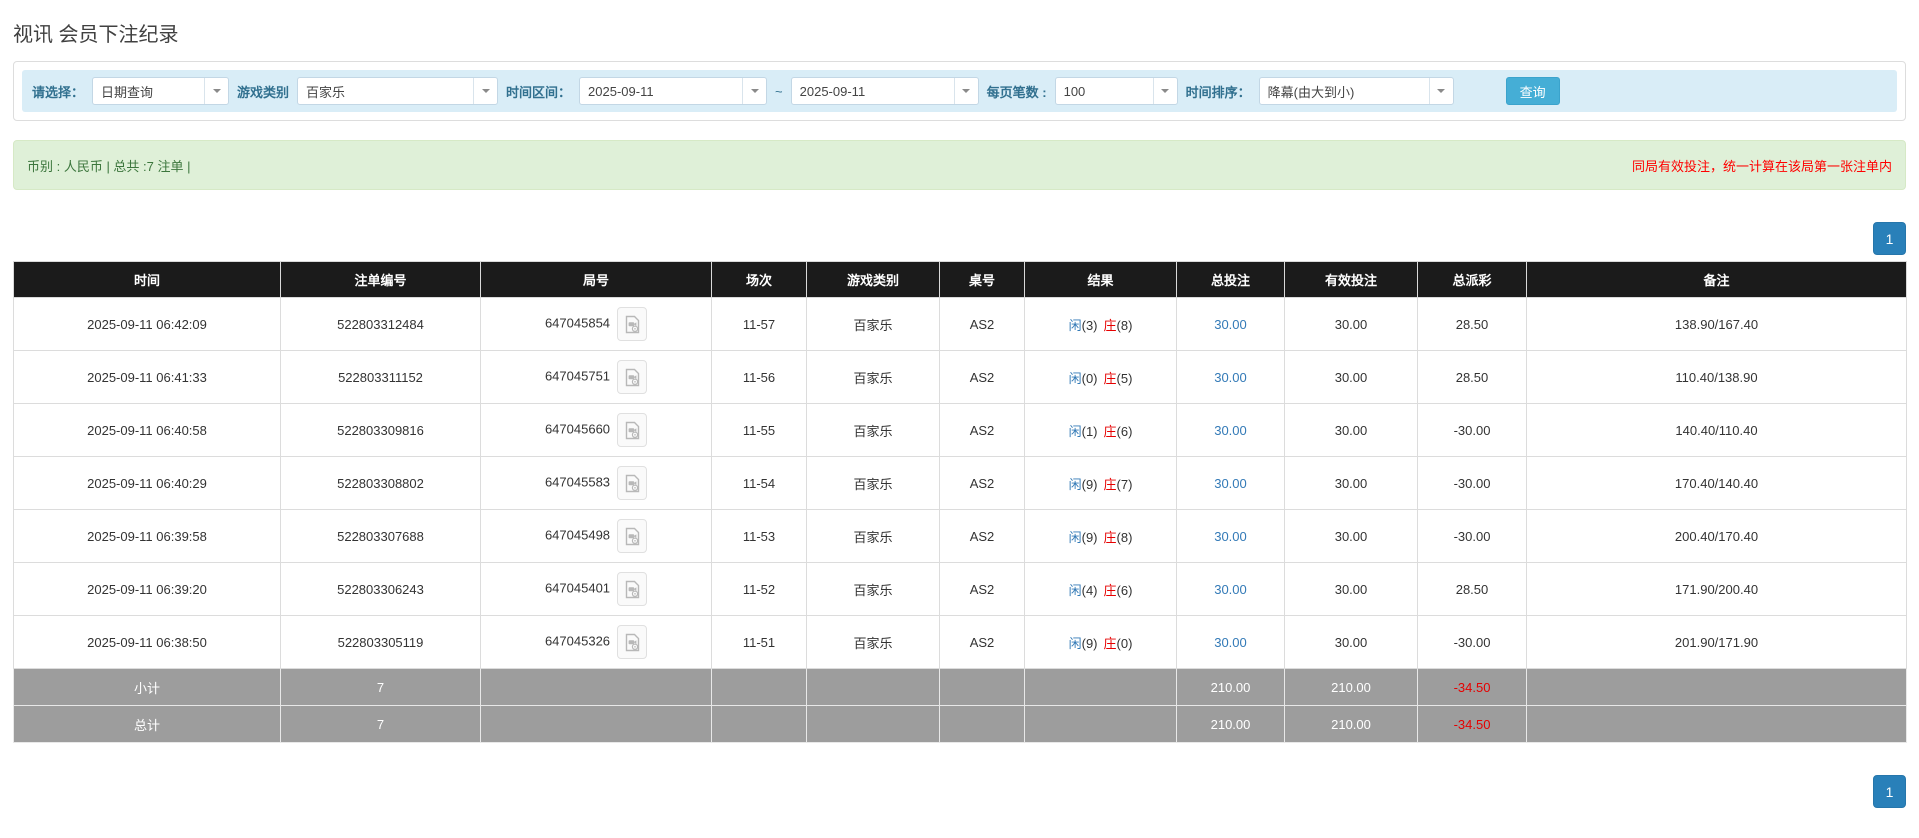 This screenshot has height=838, width=1919. I want to click on cell-remark: 138.90/167.40, so click(1716, 324).